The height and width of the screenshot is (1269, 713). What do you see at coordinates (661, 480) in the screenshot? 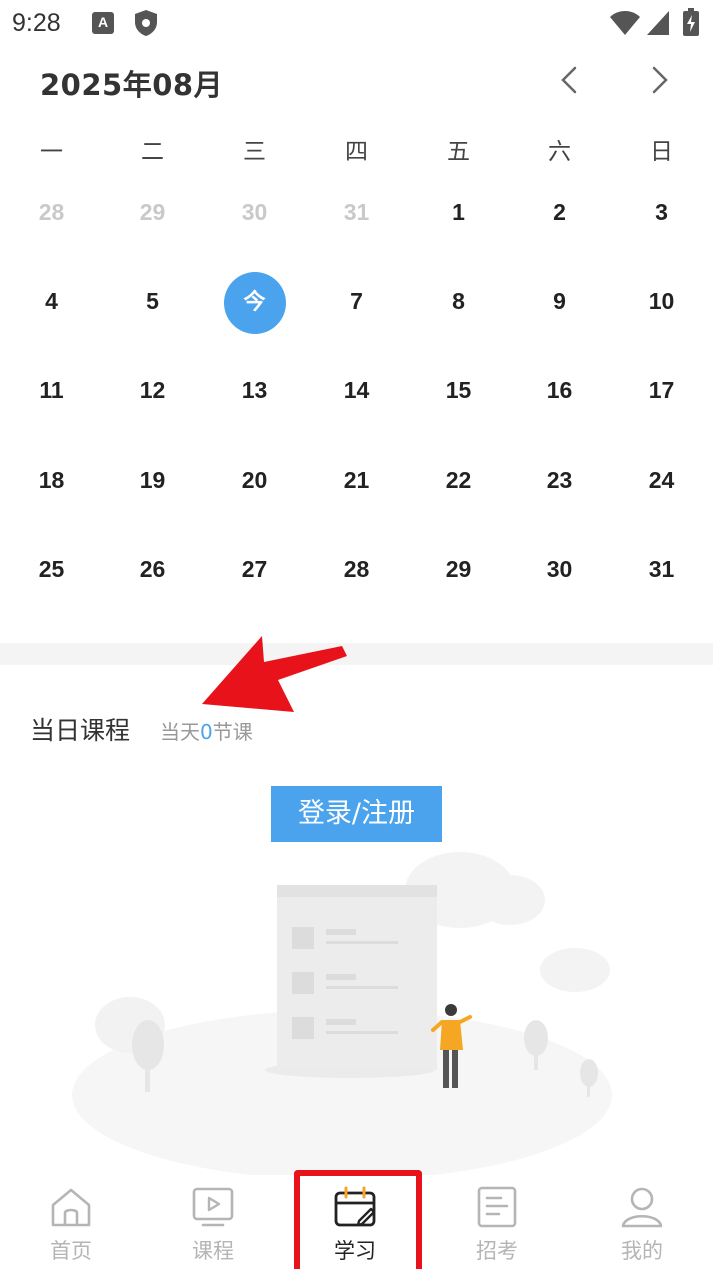
I see `calendar-day: 24` at bounding box center [661, 480].